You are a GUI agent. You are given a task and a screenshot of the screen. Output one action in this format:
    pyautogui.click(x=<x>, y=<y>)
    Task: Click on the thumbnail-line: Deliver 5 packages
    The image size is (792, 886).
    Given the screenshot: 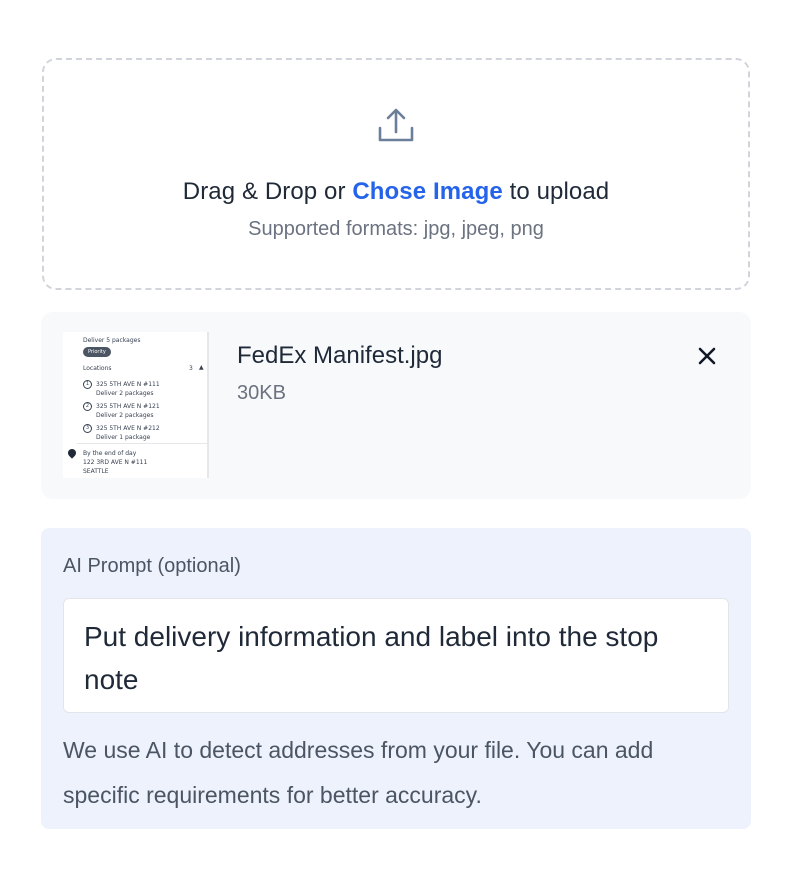 What is the action you would take?
    pyautogui.click(x=112, y=340)
    